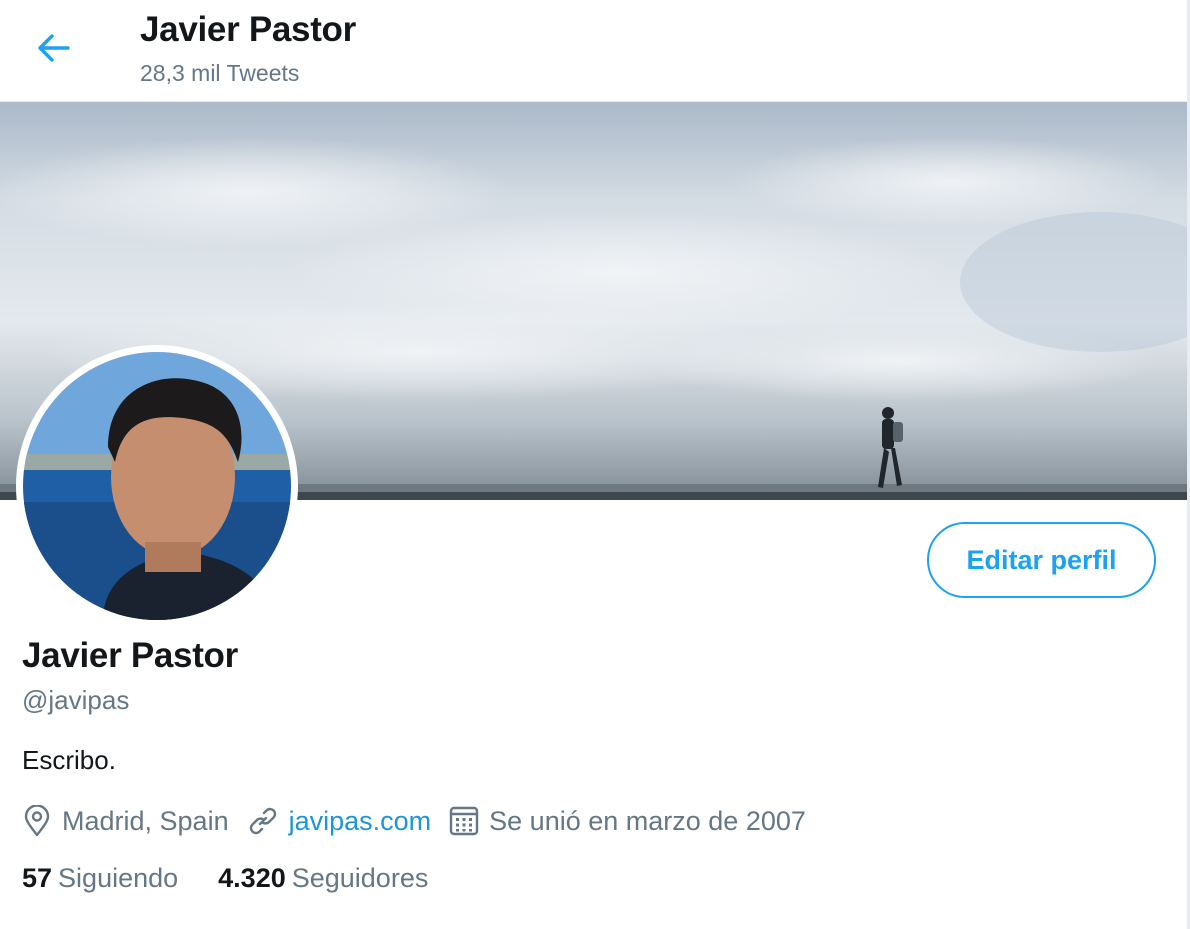 The image size is (1190, 929). I want to click on profile-header: Javier Pastor 28,3 mil Tweets, so click(593, 51).